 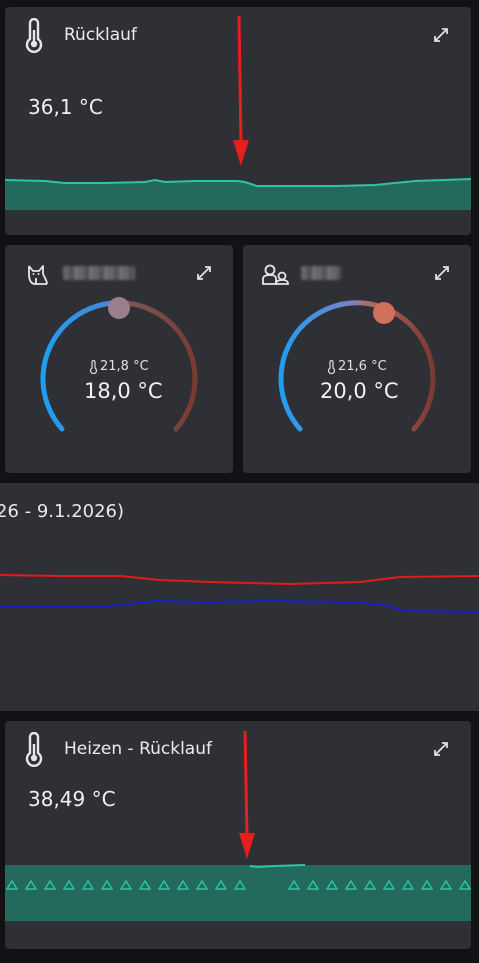 I want to click on series-line-blue, so click(x=239, y=606).